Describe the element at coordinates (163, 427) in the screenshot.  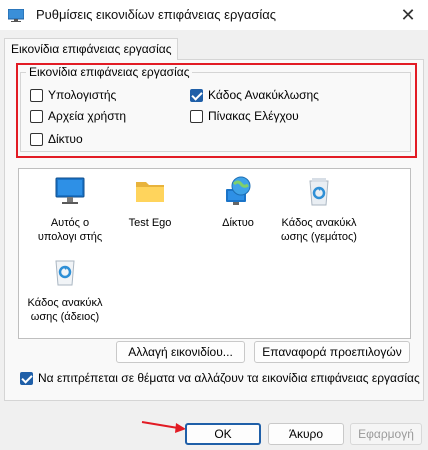
I see `annotation-arrow-icon` at that location.